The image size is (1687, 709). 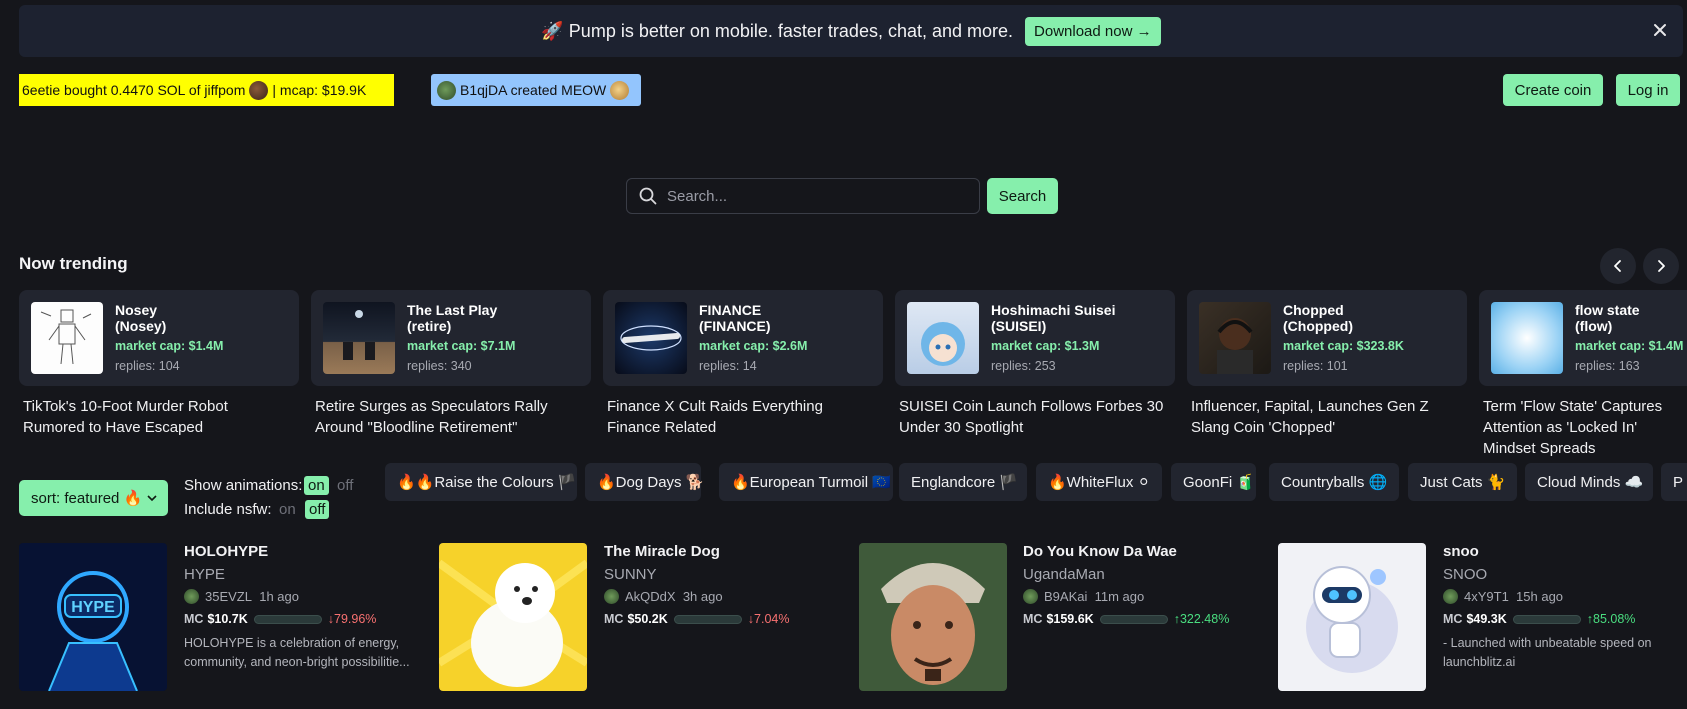 I want to click on trending-replies: replies: 101, so click(x=1315, y=366).